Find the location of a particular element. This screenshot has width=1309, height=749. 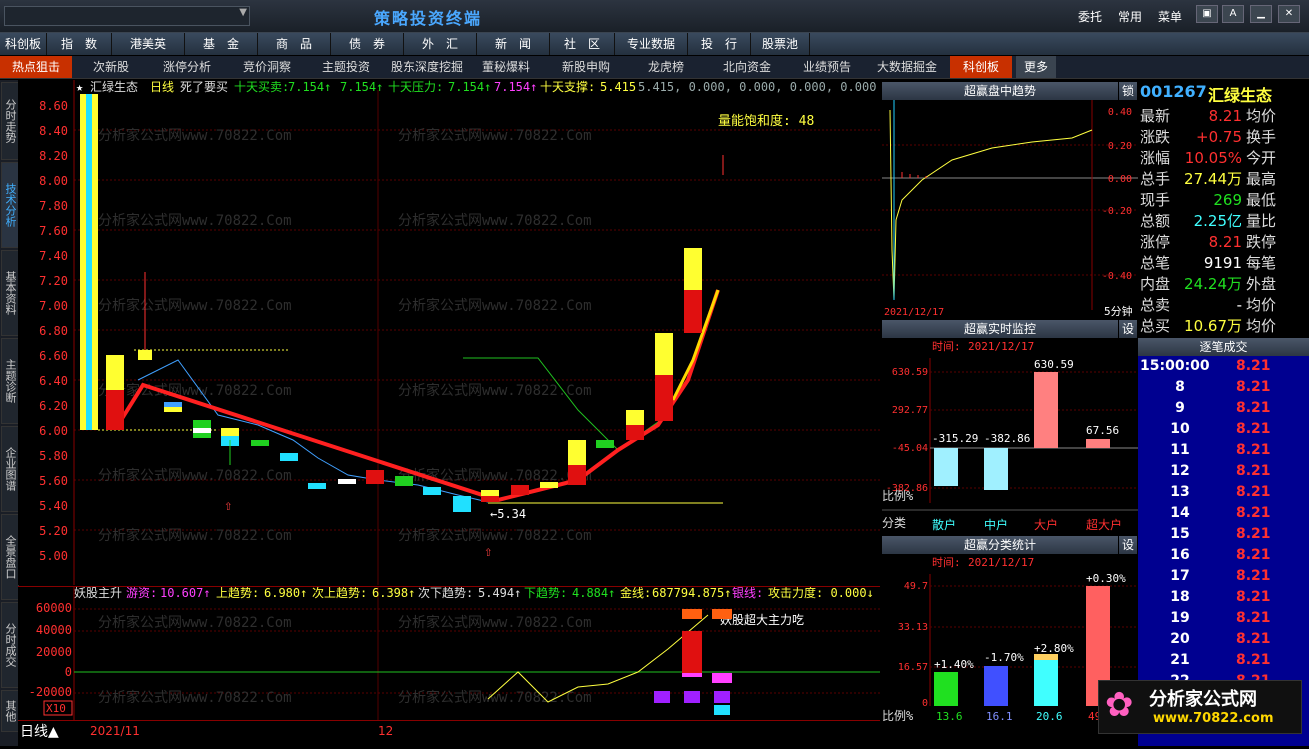

tab-ipo: 新股申购 is located at coordinates (586, 67).